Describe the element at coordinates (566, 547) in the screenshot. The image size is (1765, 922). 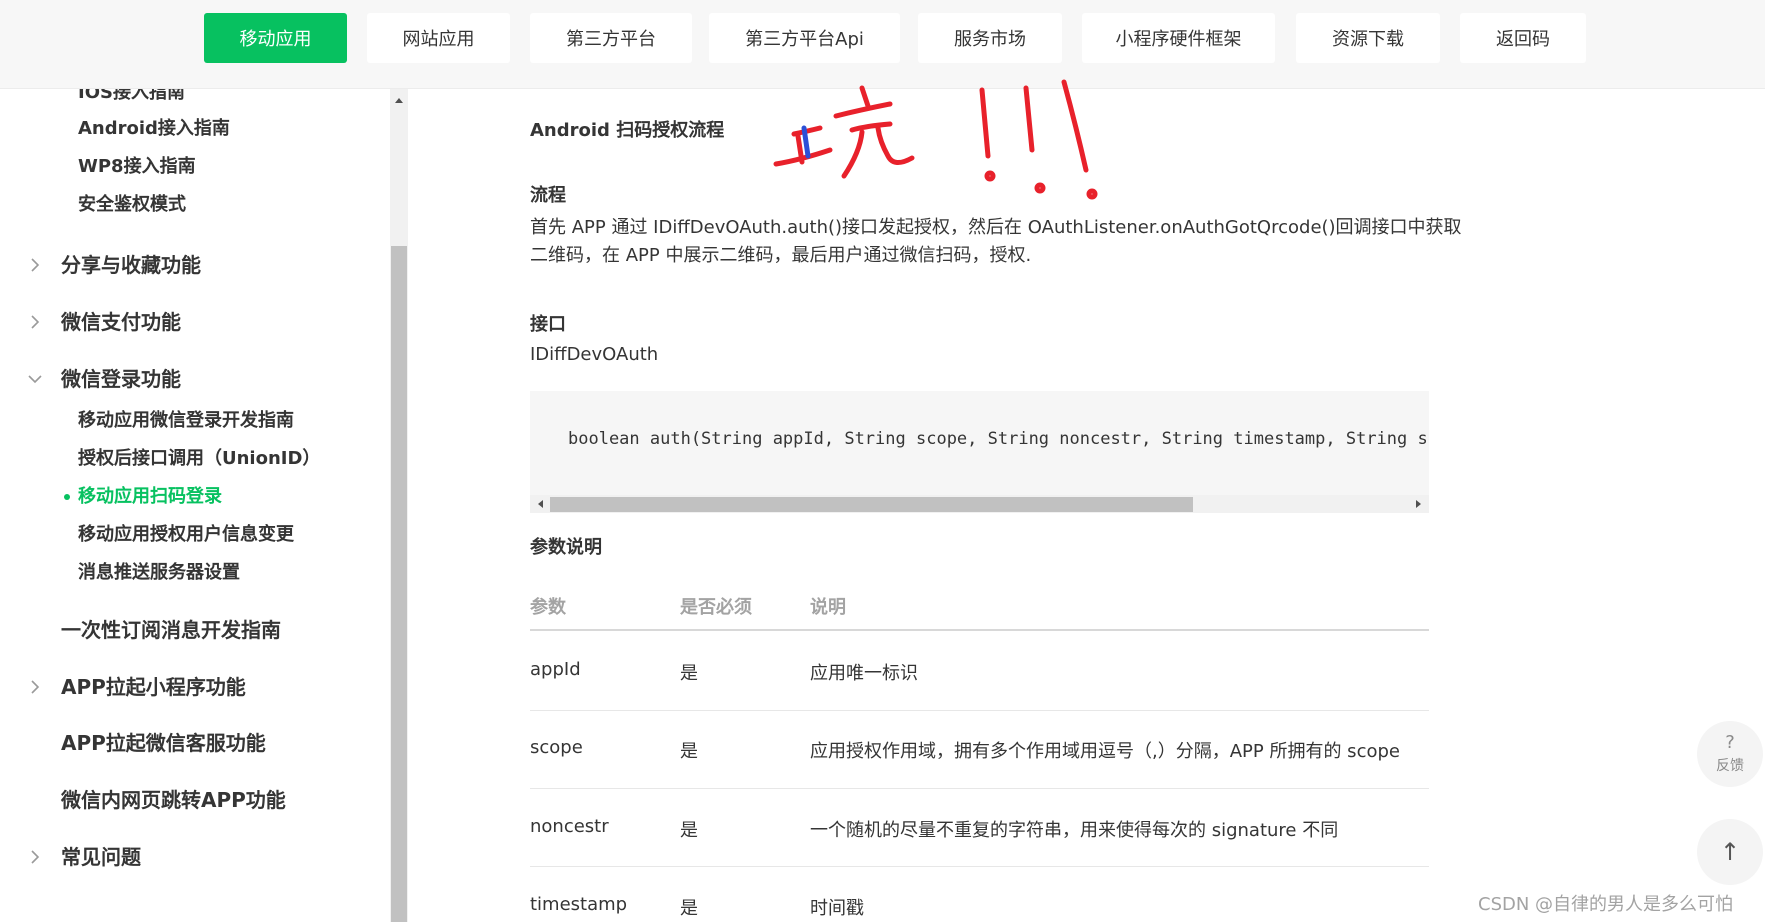
I see `params-heading: 参数说明` at that location.